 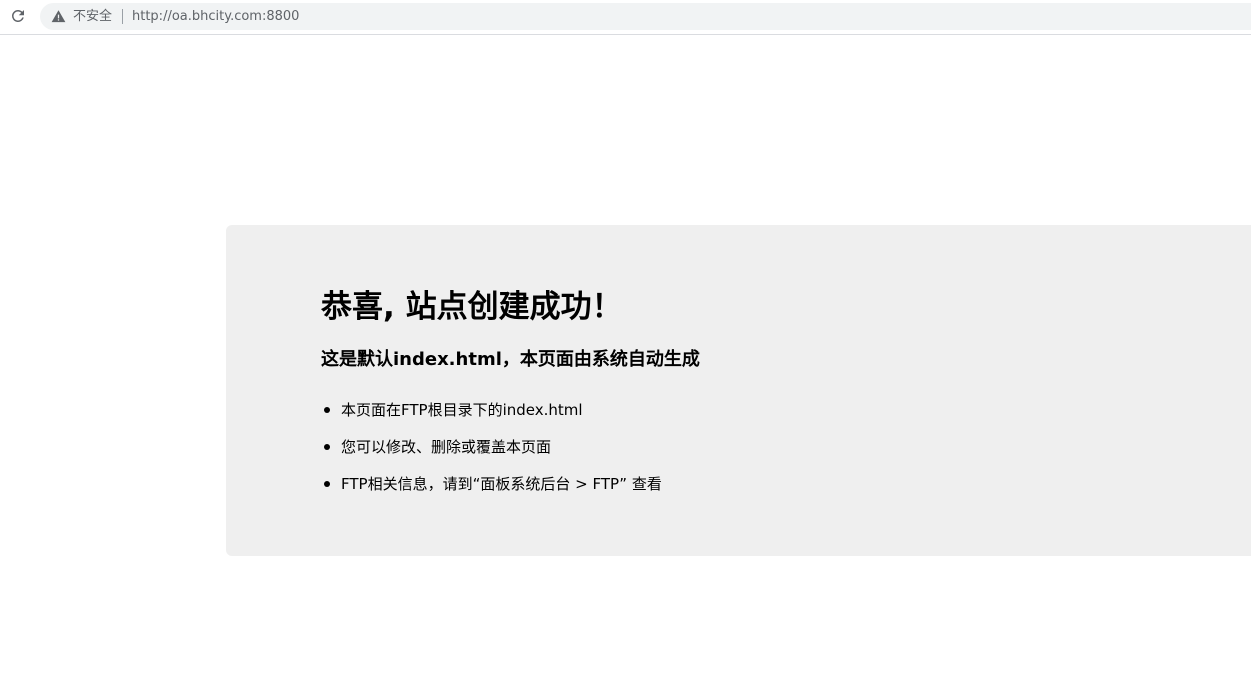 I want to click on list-item-text: 本页面在FTP根目录下的index.html, so click(x=462, y=410).